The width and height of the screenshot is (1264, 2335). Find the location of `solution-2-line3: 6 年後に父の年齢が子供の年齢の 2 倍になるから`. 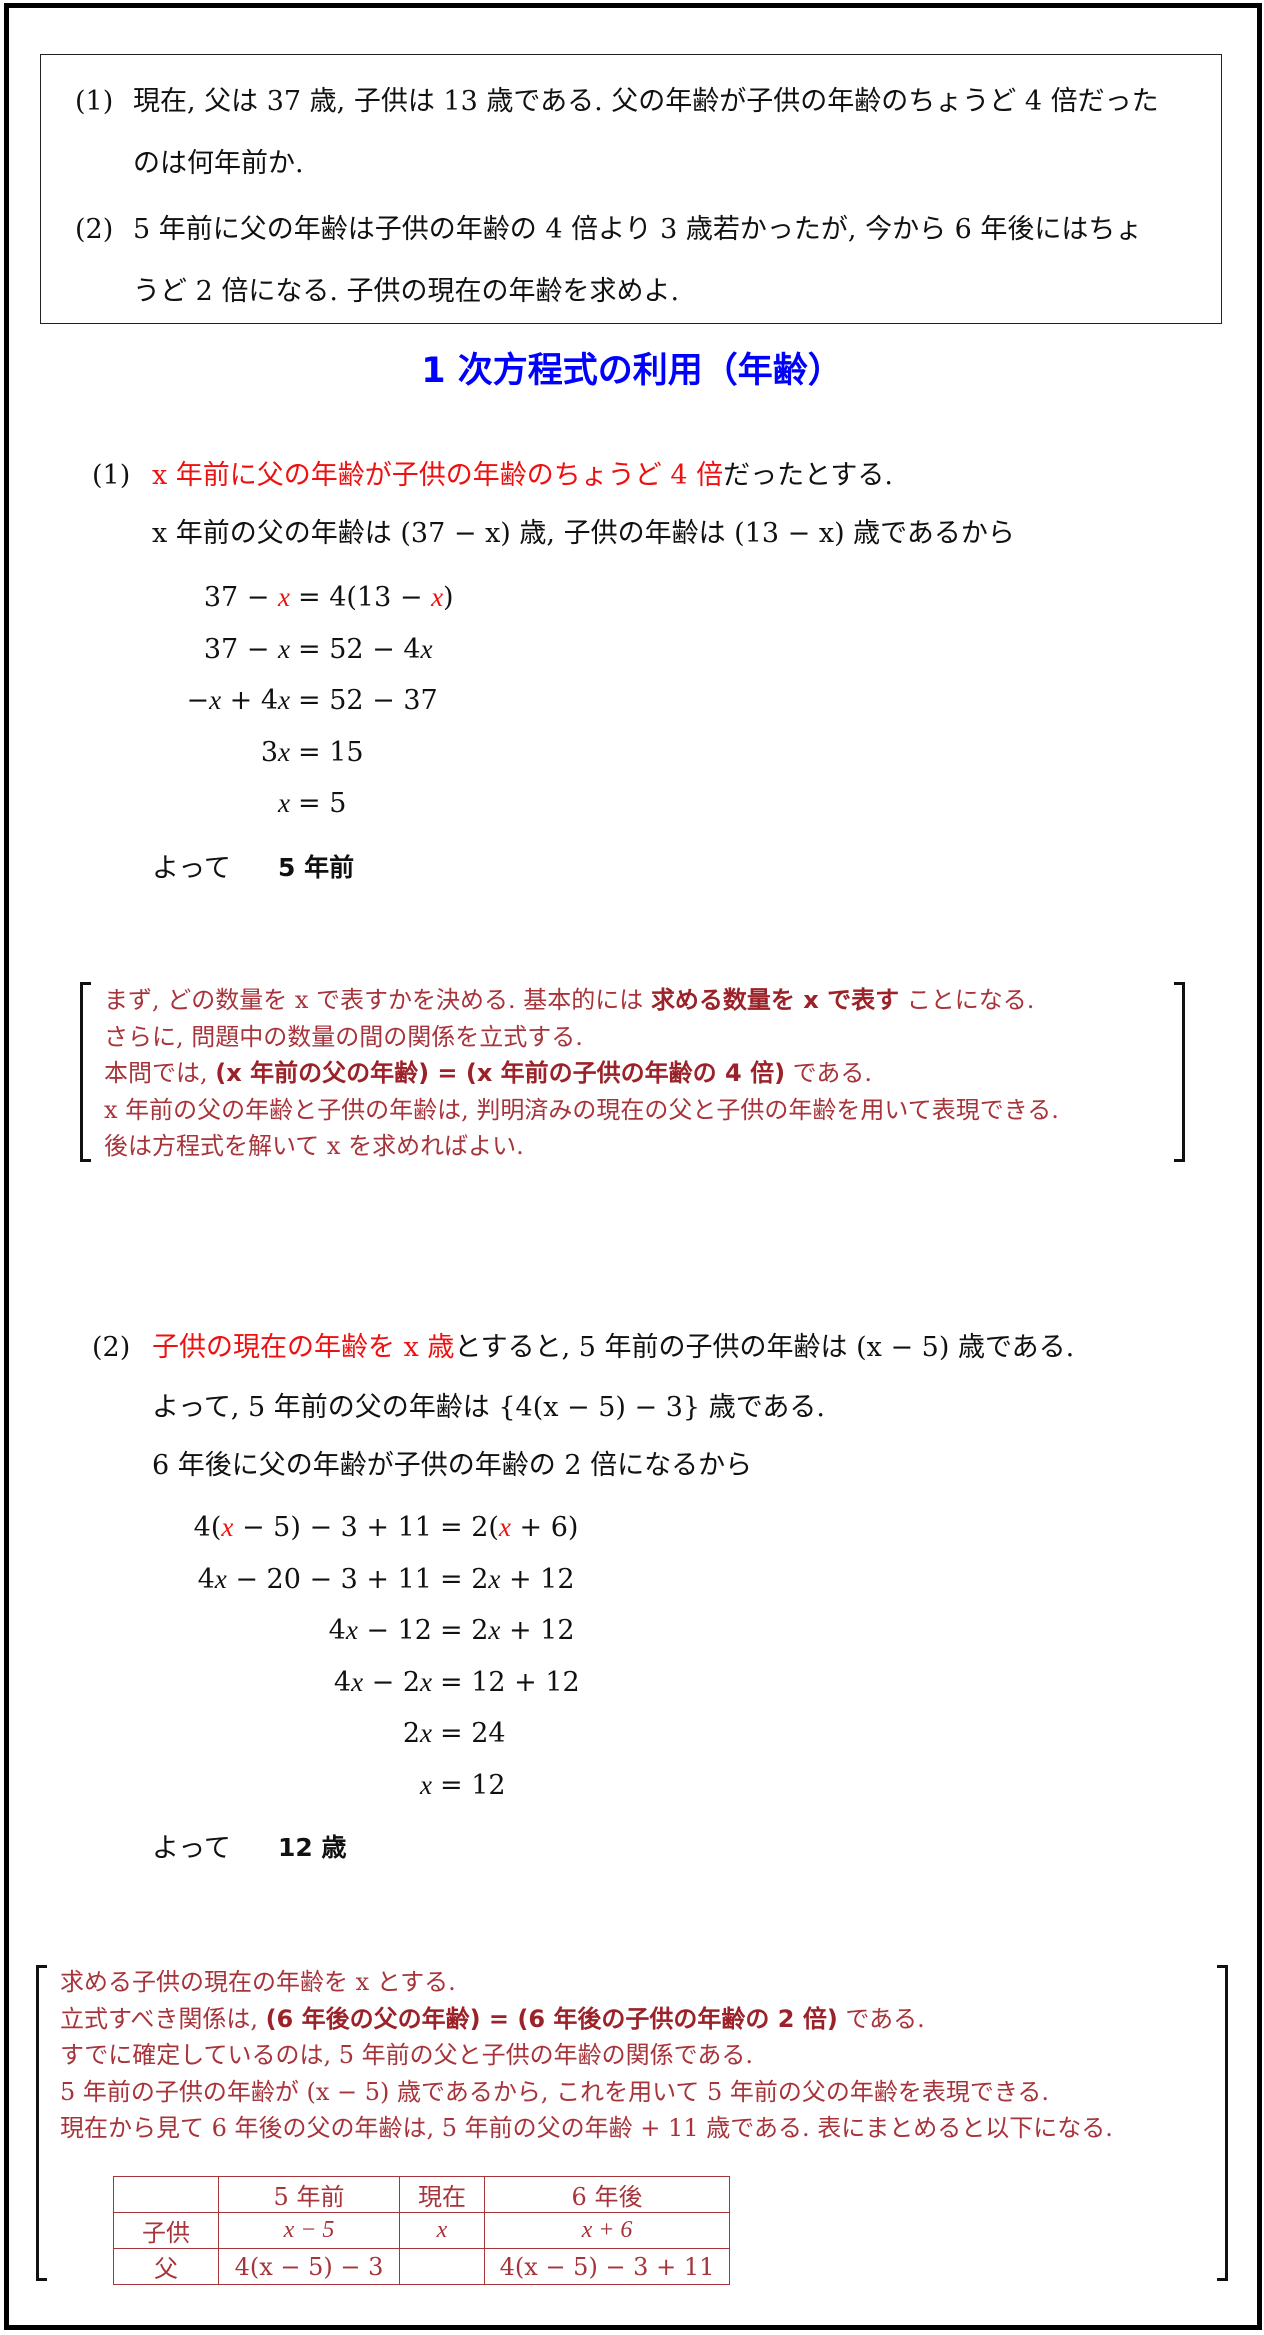

solution-2-line3: 6 年後に父の年齢が子供の年齢の 2 倍になるから is located at coordinates (452, 1465).